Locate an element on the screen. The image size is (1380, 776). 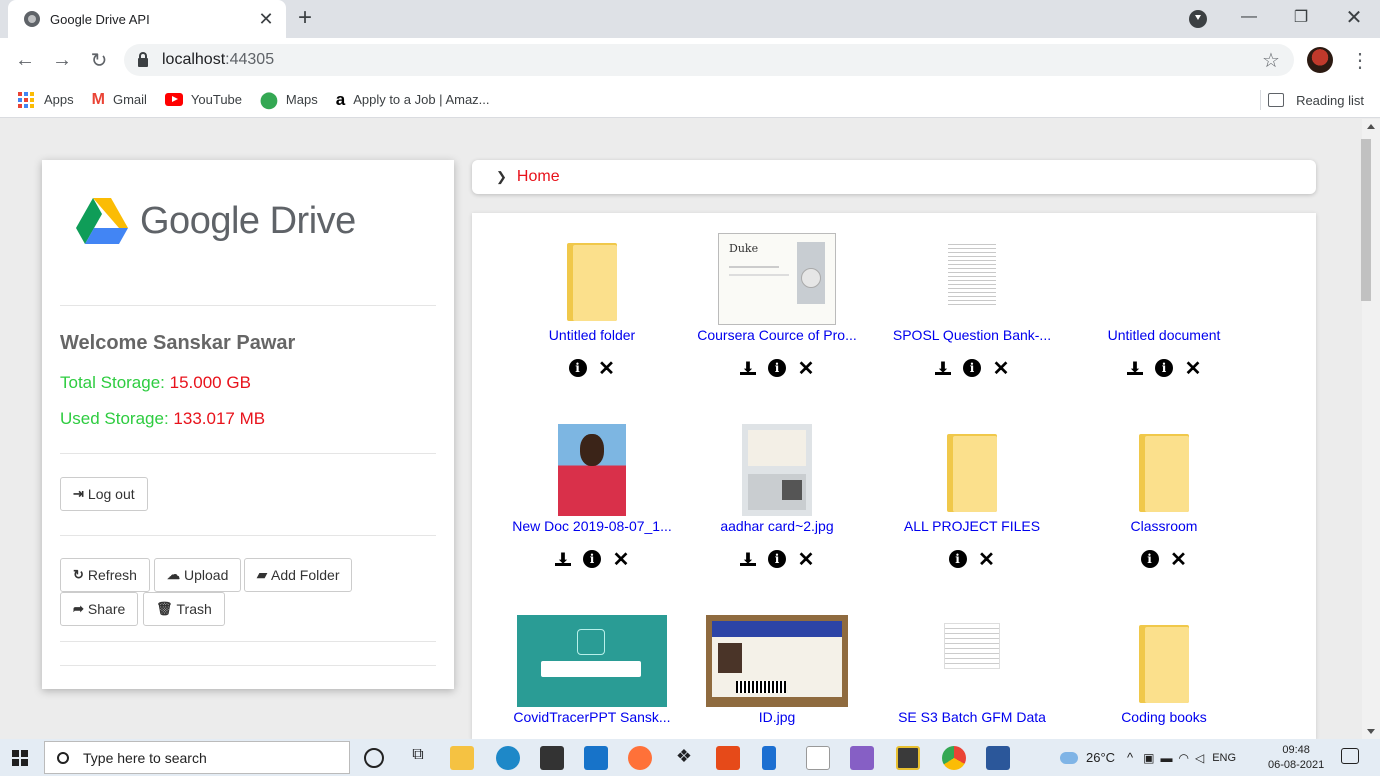
windows-start-icon is located at coordinates (20, 758).